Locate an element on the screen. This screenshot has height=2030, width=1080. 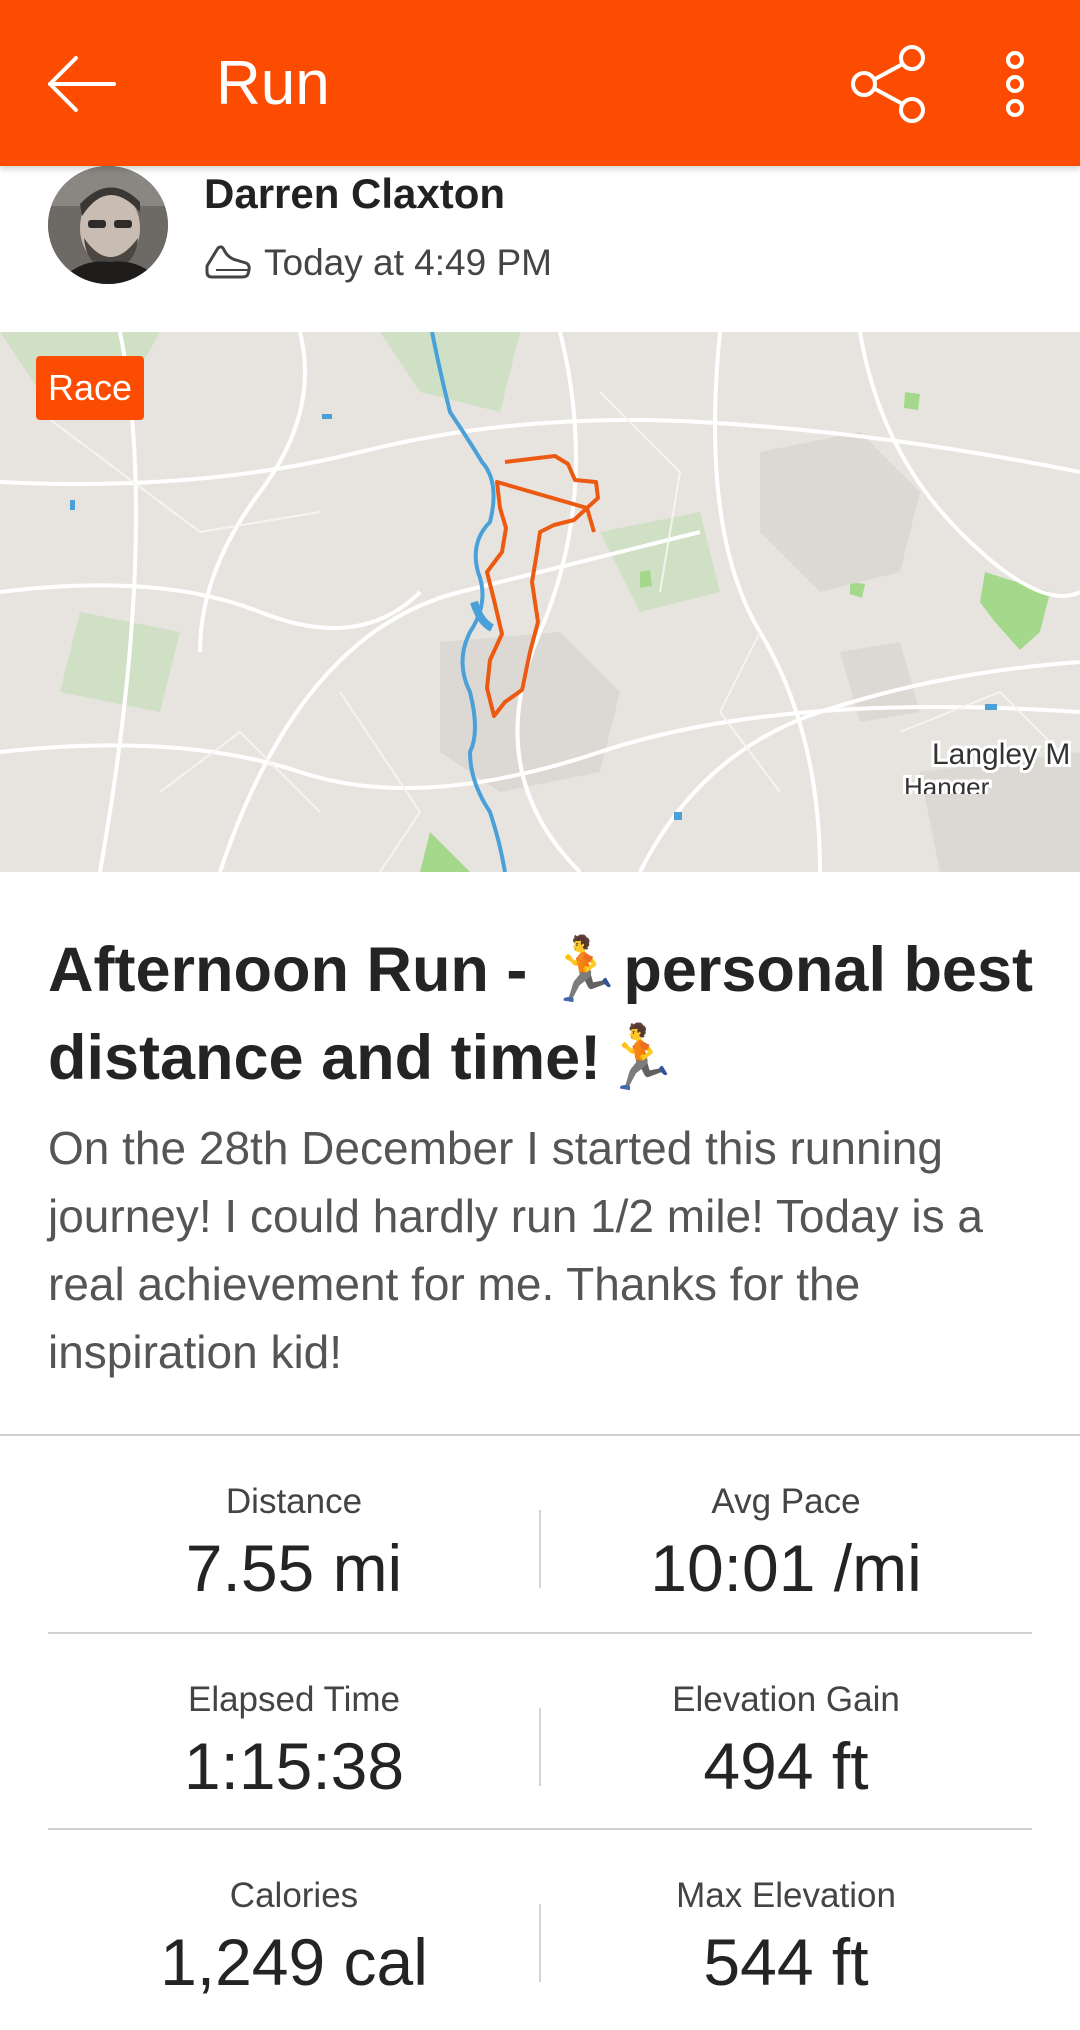
stat-elevation-gain: Elevation Gain 494 ft is located at coordinates (786, 1732).